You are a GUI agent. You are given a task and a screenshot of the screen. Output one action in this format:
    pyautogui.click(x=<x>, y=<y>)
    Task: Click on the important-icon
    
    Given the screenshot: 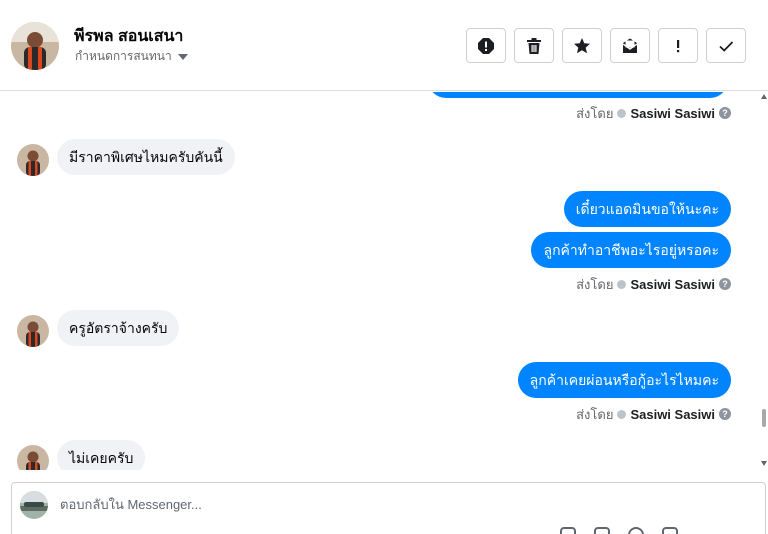 What is the action you would take?
    pyautogui.click(x=678, y=45)
    